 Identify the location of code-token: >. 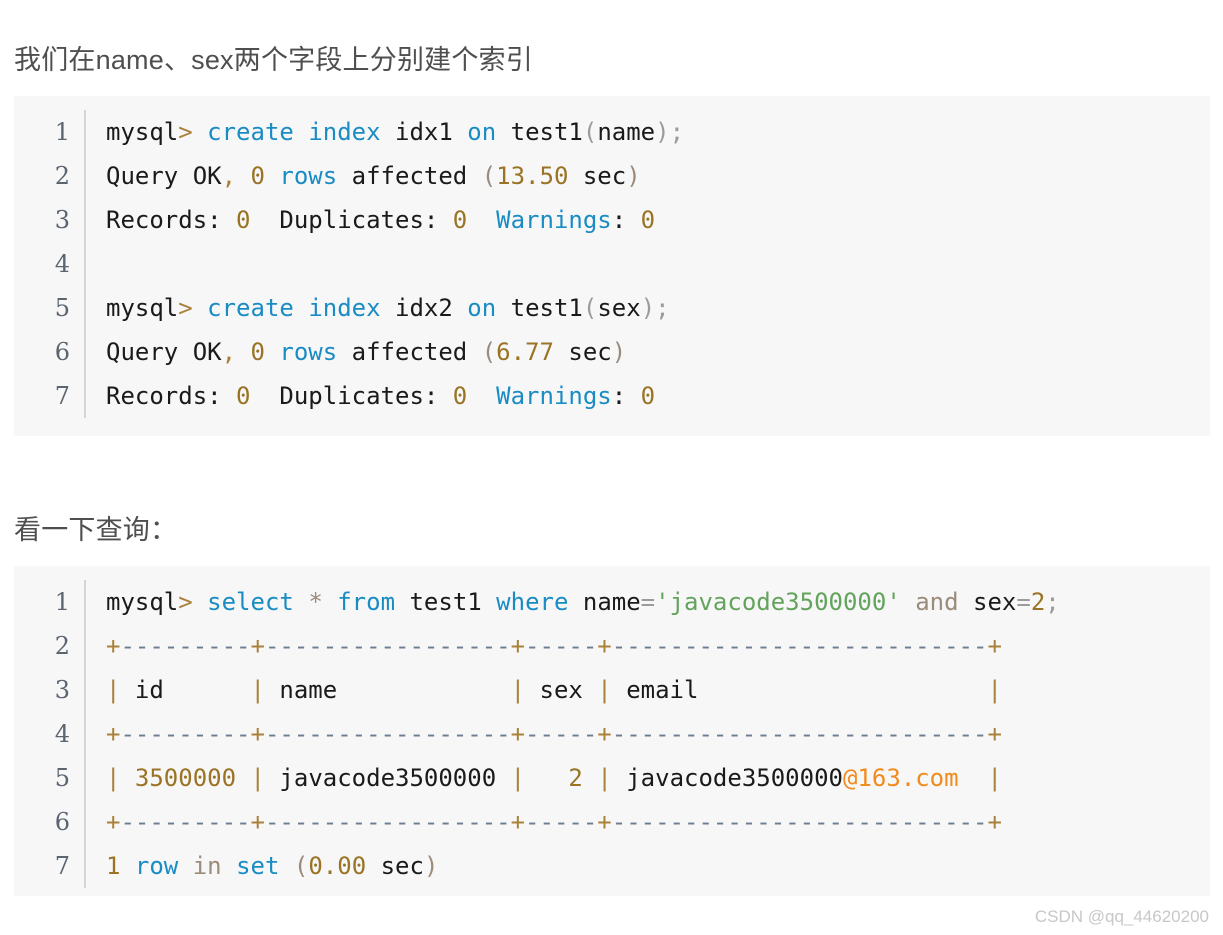
(185, 602).